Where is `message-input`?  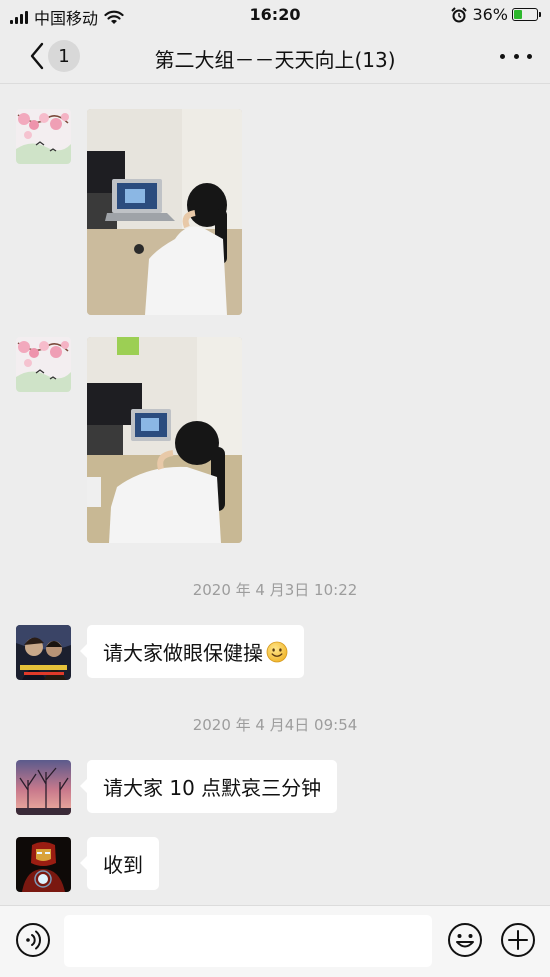
message-input is located at coordinates (248, 941).